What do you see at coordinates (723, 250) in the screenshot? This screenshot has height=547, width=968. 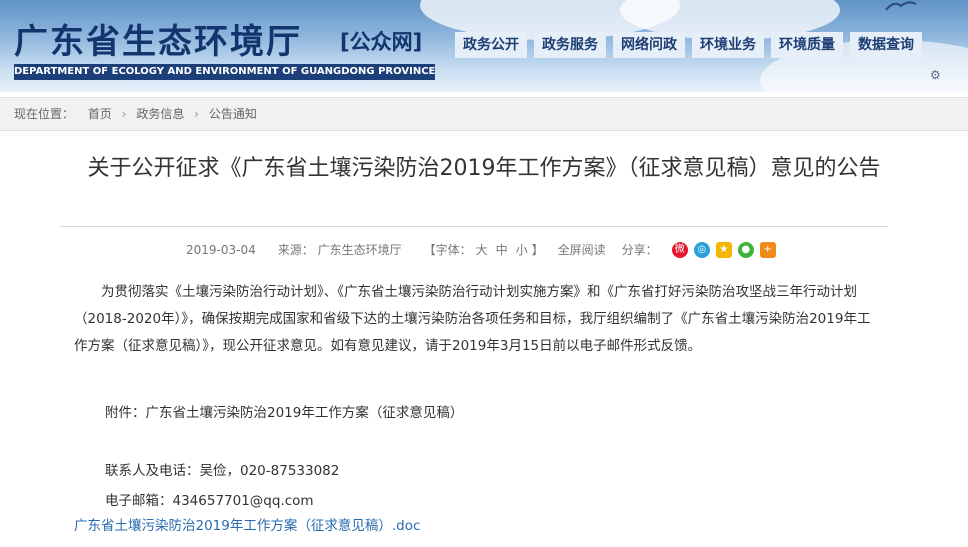 I see `qzone-icon: ★` at bounding box center [723, 250].